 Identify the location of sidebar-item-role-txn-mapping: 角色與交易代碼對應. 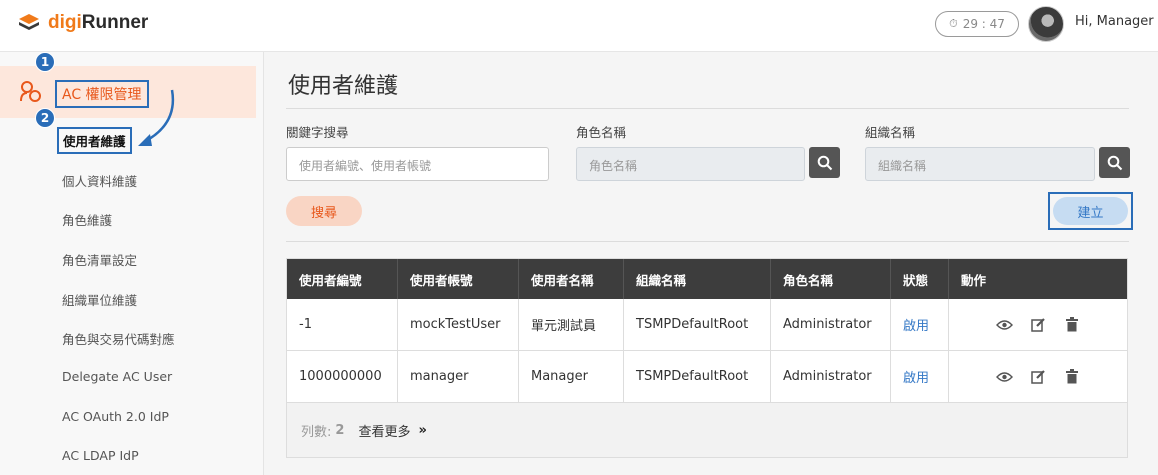
(118, 338).